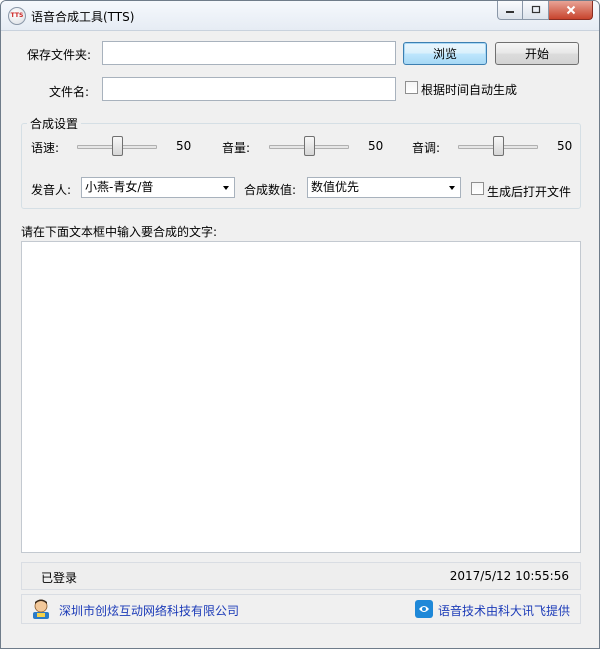 The width and height of the screenshot is (600, 649). What do you see at coordinates (236, 148) in the screenshot?
I see `volume-label: 音量:` at bounding box center [236, 148].